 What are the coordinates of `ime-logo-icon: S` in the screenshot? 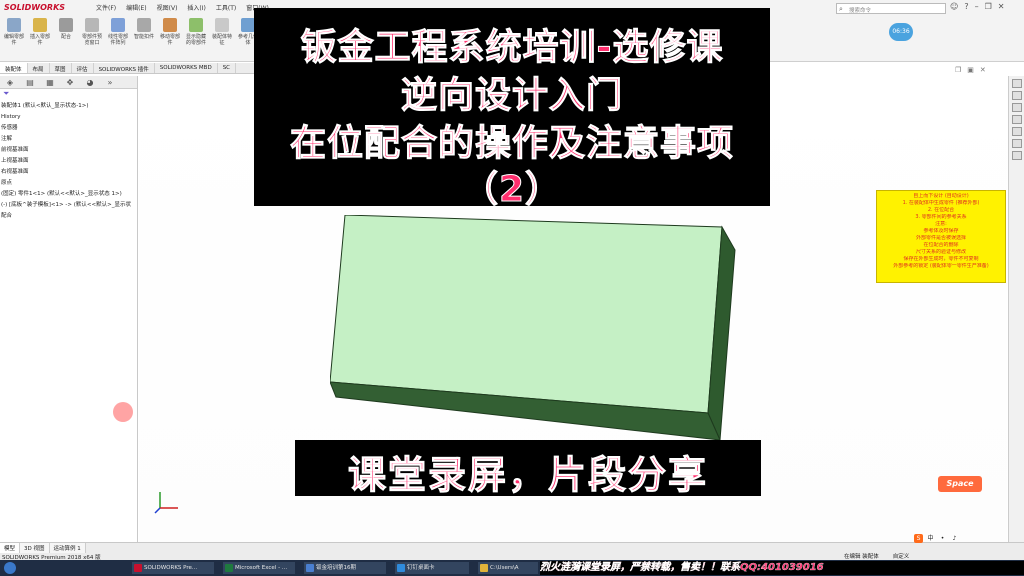 It's located at (918, 538).